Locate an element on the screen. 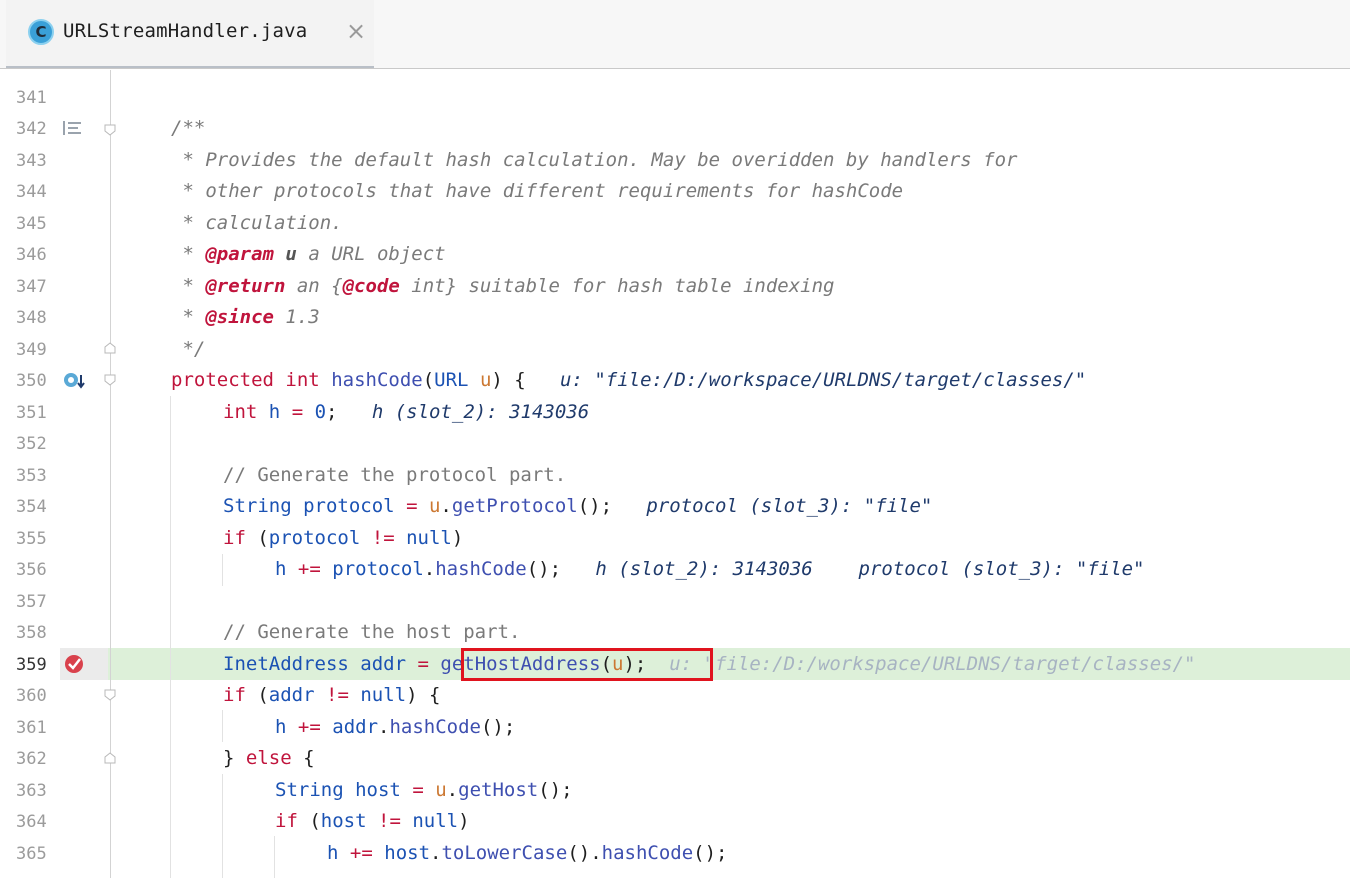 This screenshot has height=878, width=1350. code-line: 364 if (host != null) is located at coordinates (675, 821).